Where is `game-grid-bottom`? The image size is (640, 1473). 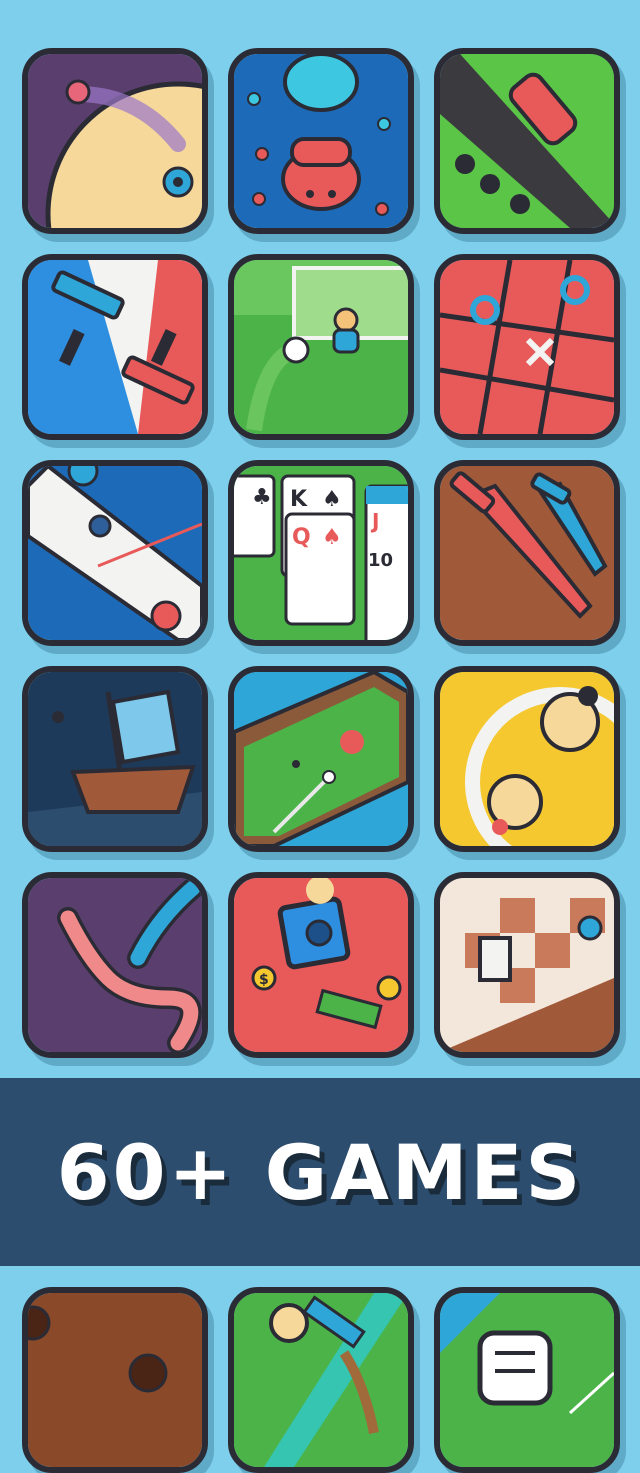 game-grid-bottom is located at coordinates (321, 1380).